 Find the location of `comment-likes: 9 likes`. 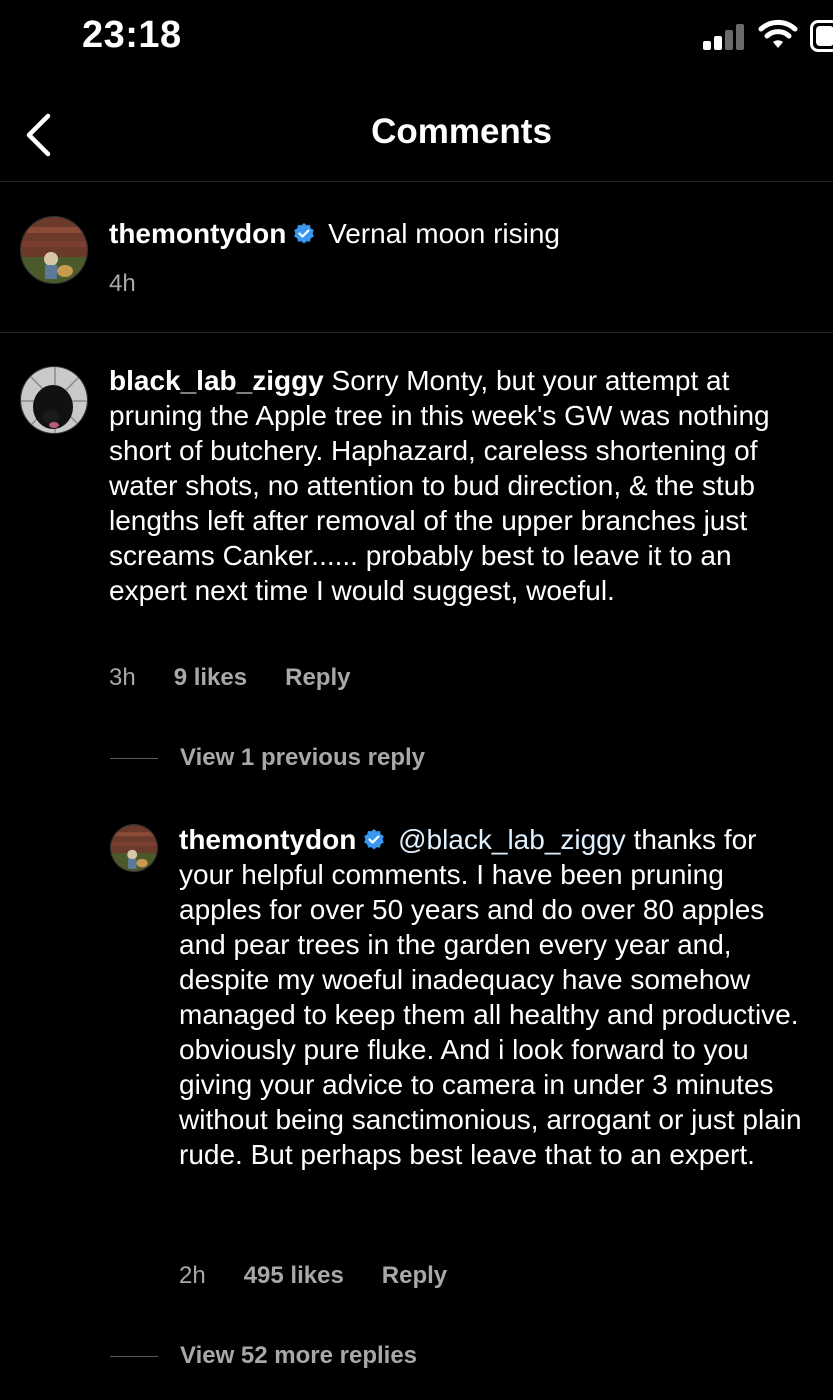

comment-likes: 9 likes is located at coordinates (210, 678).